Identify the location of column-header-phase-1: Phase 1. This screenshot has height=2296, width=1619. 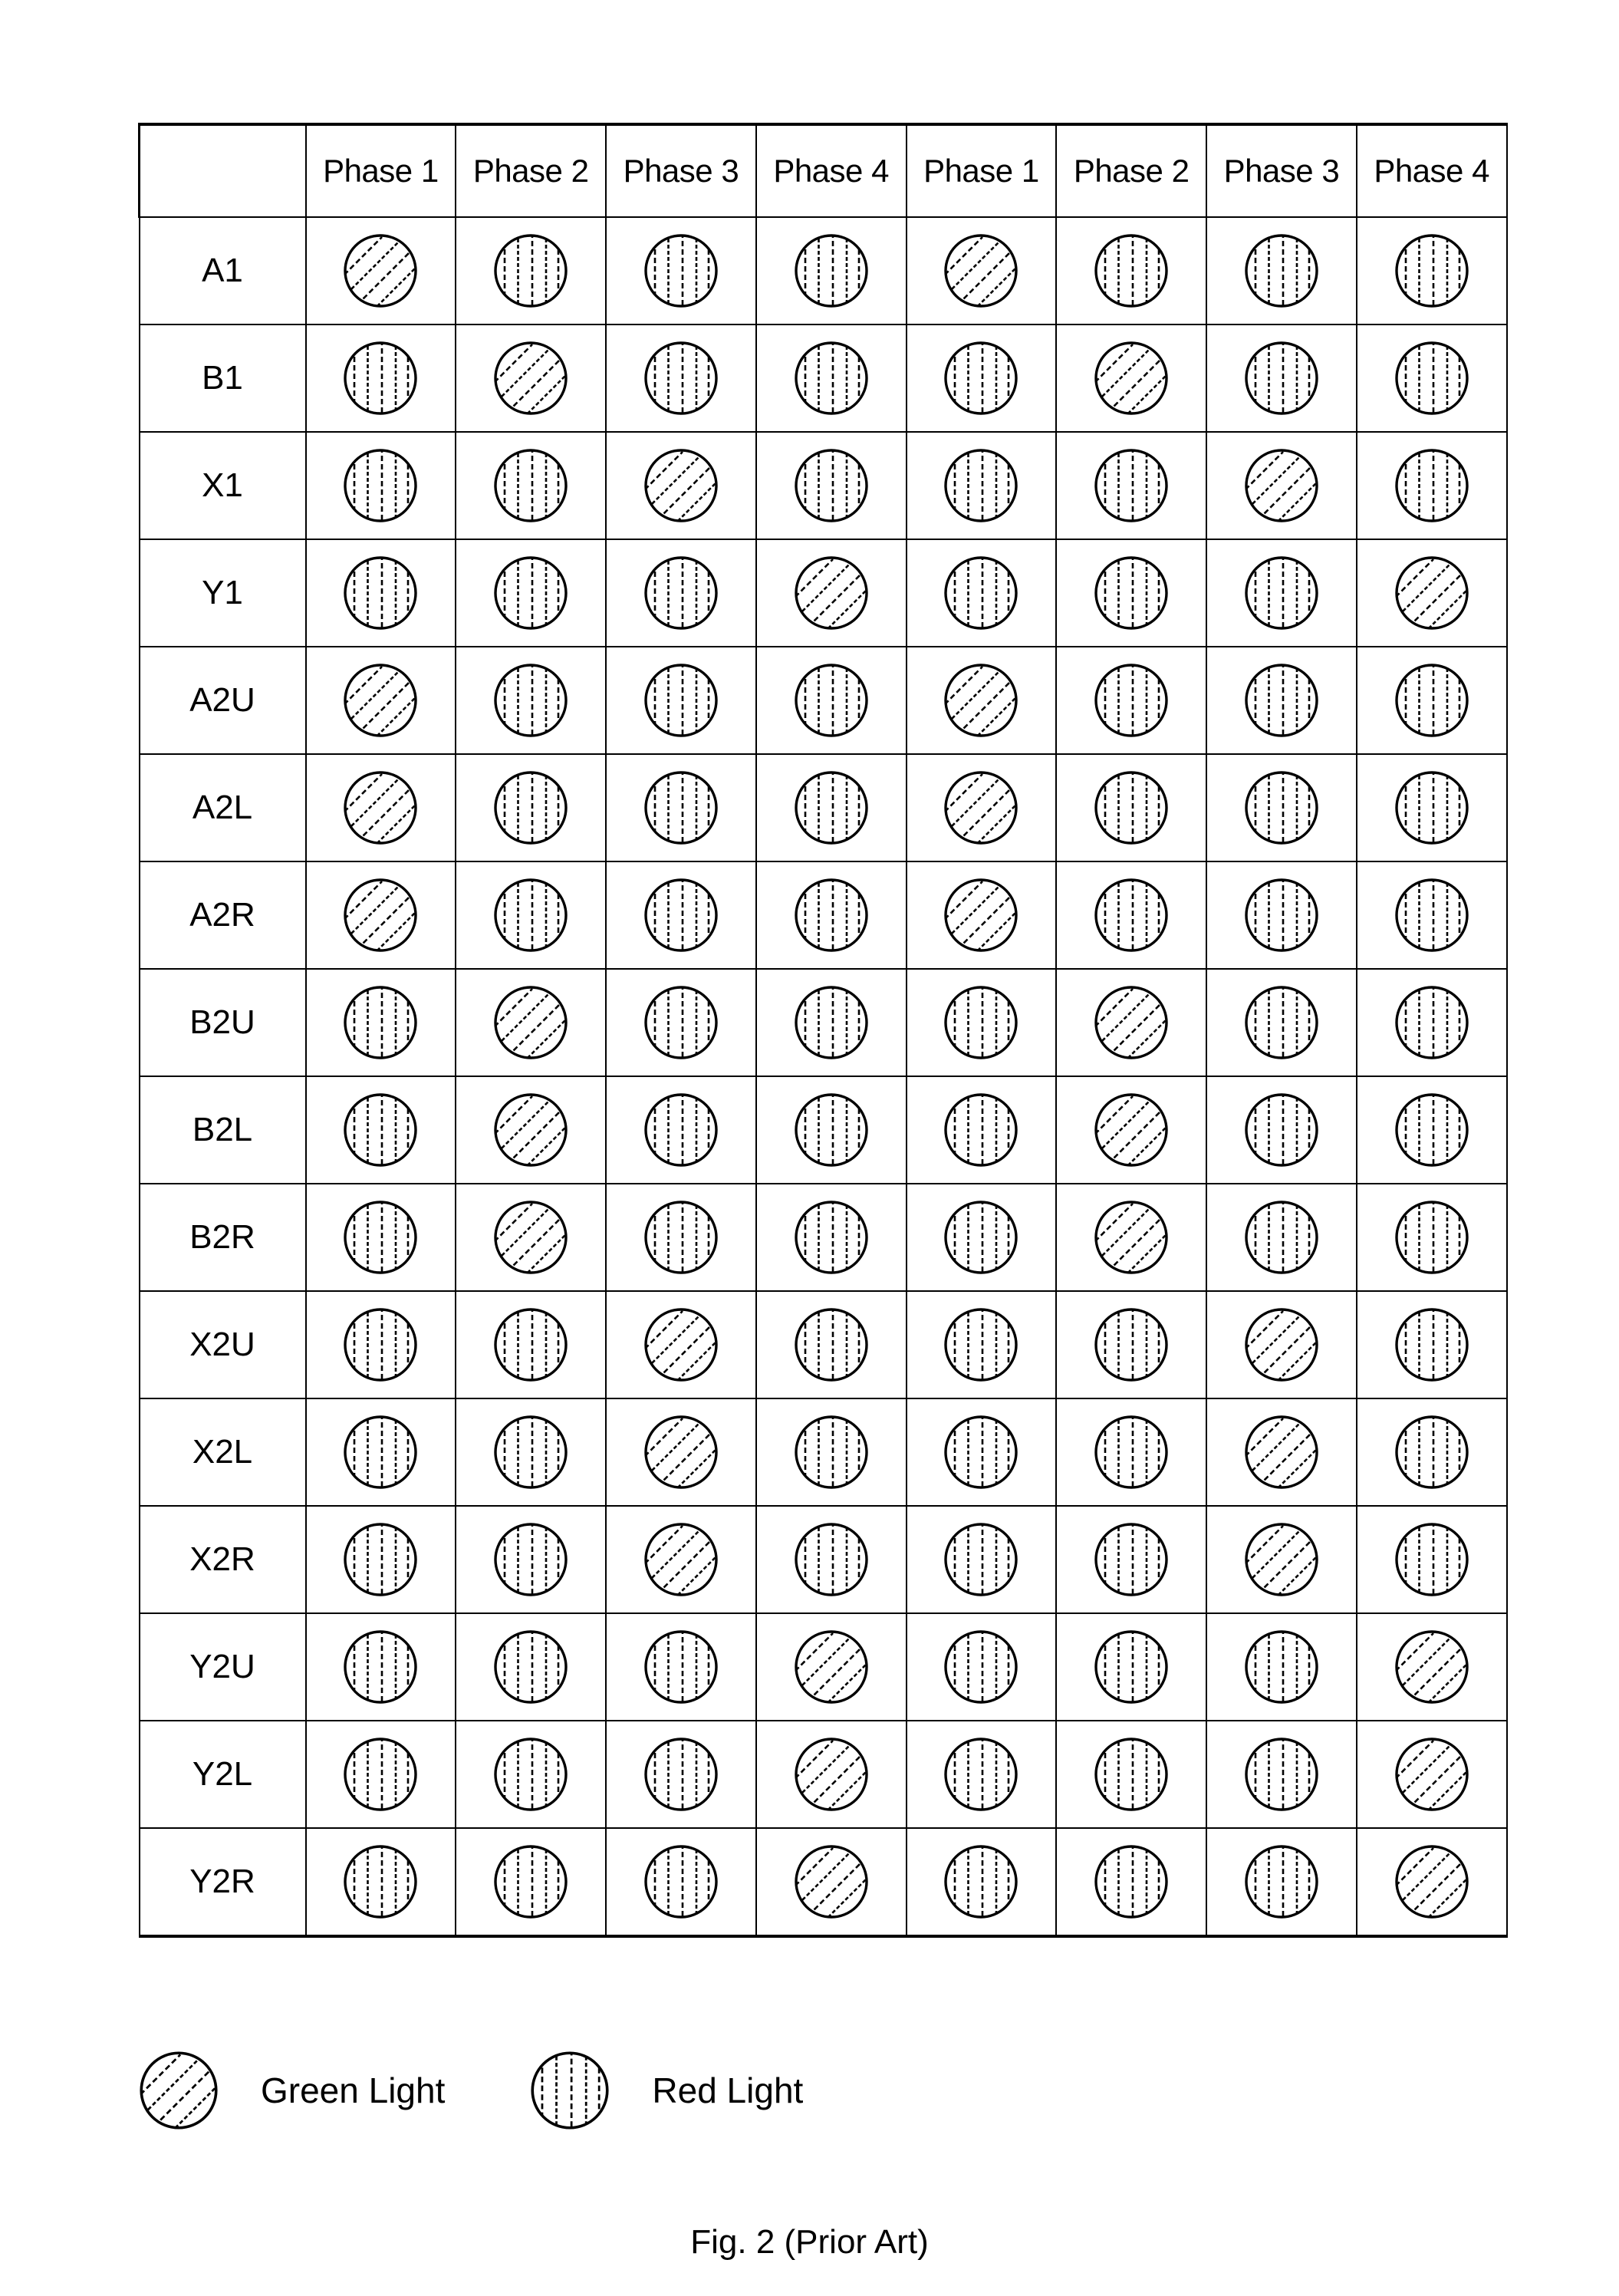
(380, 170).